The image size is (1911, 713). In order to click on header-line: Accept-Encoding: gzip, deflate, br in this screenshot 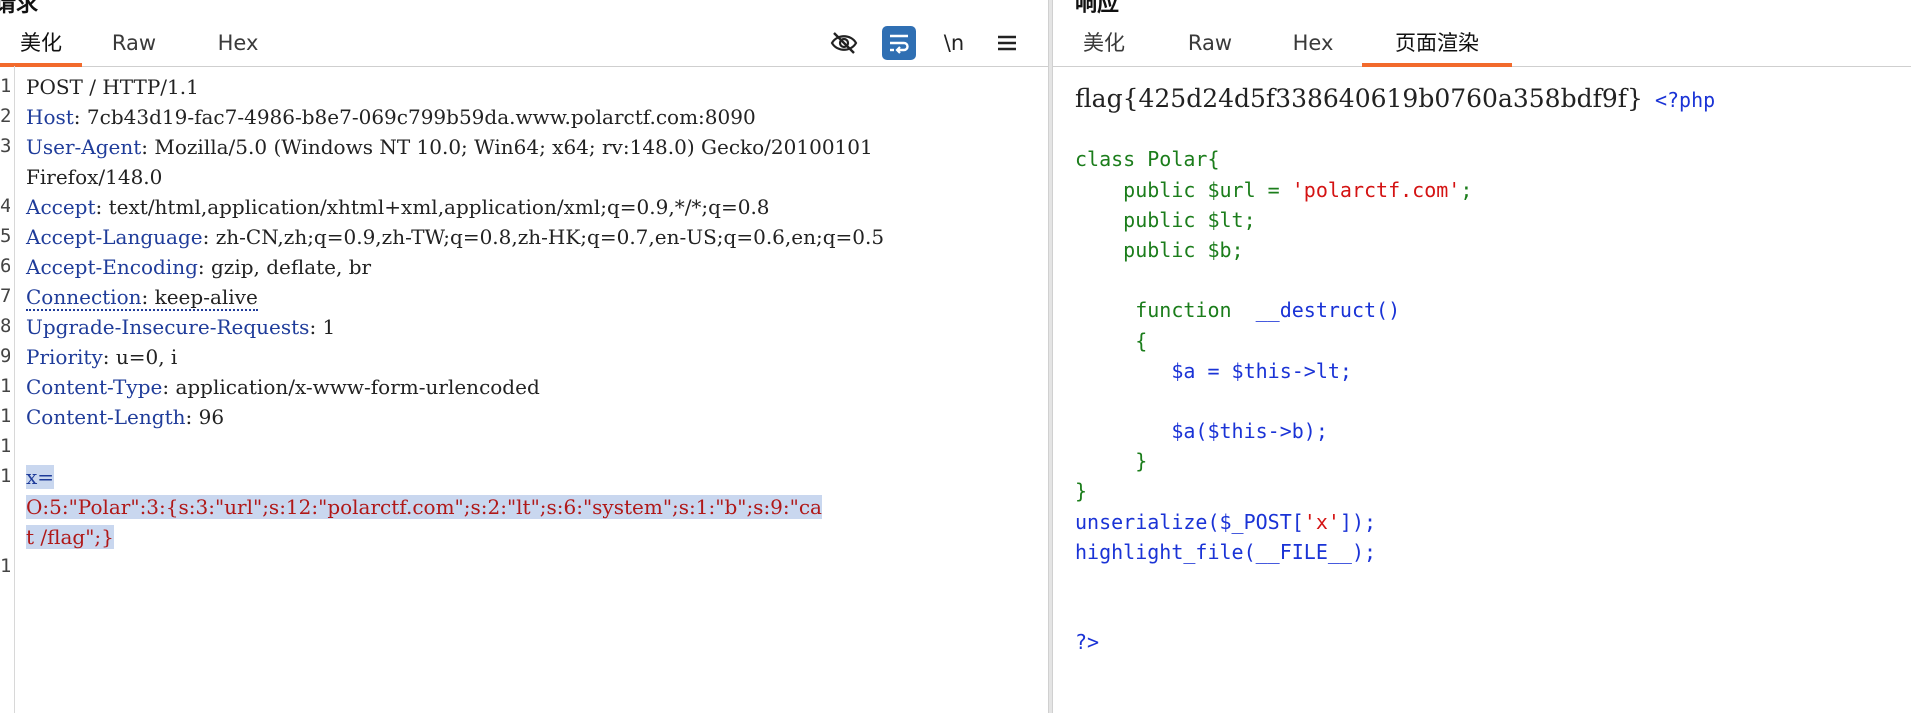, I will do `click(532, 267)`.